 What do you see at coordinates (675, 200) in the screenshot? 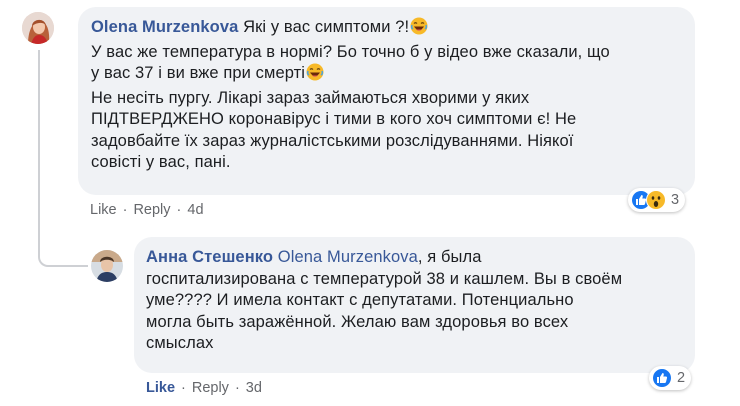
I see `reaction-count-1: 3` at bounding box center [675, 200].